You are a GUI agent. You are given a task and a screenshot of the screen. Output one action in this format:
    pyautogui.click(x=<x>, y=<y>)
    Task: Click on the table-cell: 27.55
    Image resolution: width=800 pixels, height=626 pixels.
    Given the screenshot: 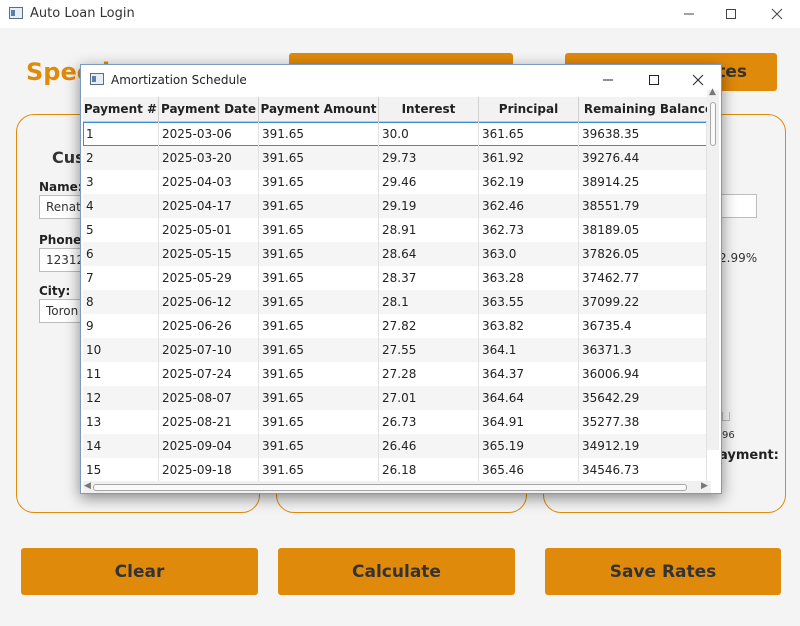 What is the action you would take?
    pyautogui.click(x=429, y=350)
    